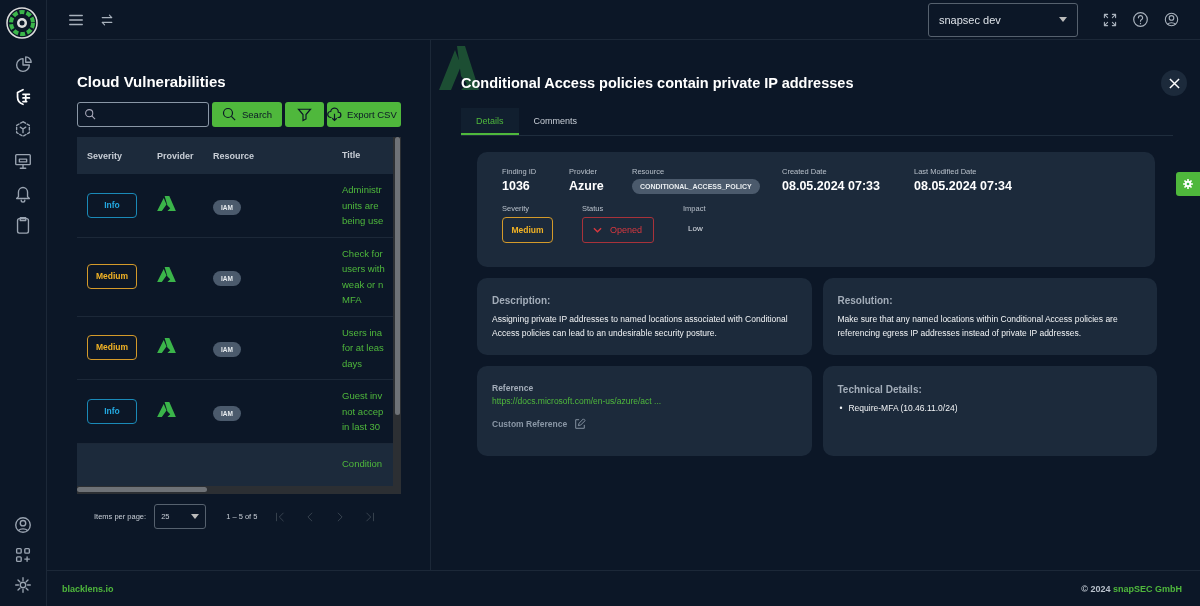  I want to click on title-text: weak or n, so click(363, 284).